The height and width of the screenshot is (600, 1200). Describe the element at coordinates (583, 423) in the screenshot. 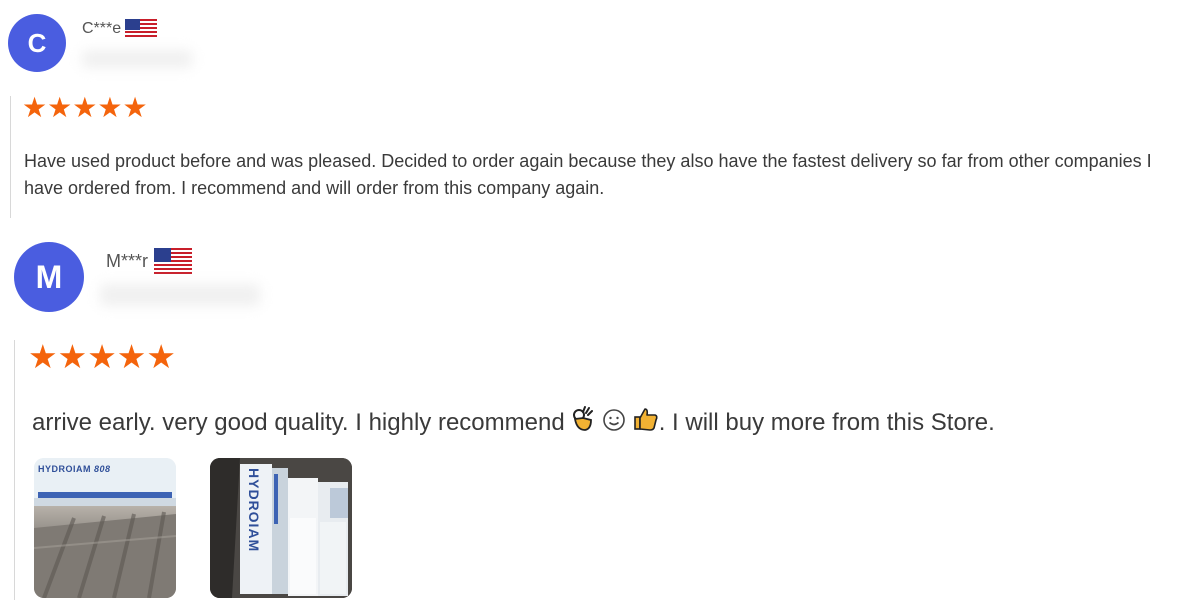

I see `ok-hand-icon` at that location.